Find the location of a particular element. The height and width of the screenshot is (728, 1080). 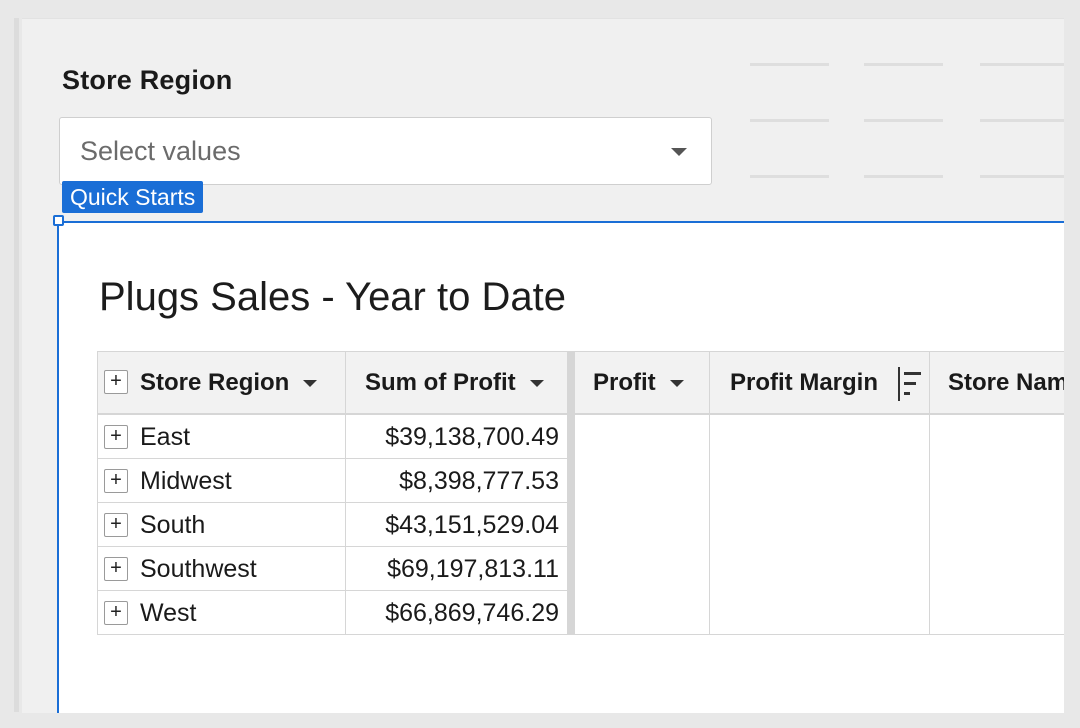

column-header-profit-margin: Profit Margin is located at coordinates (835, 383).